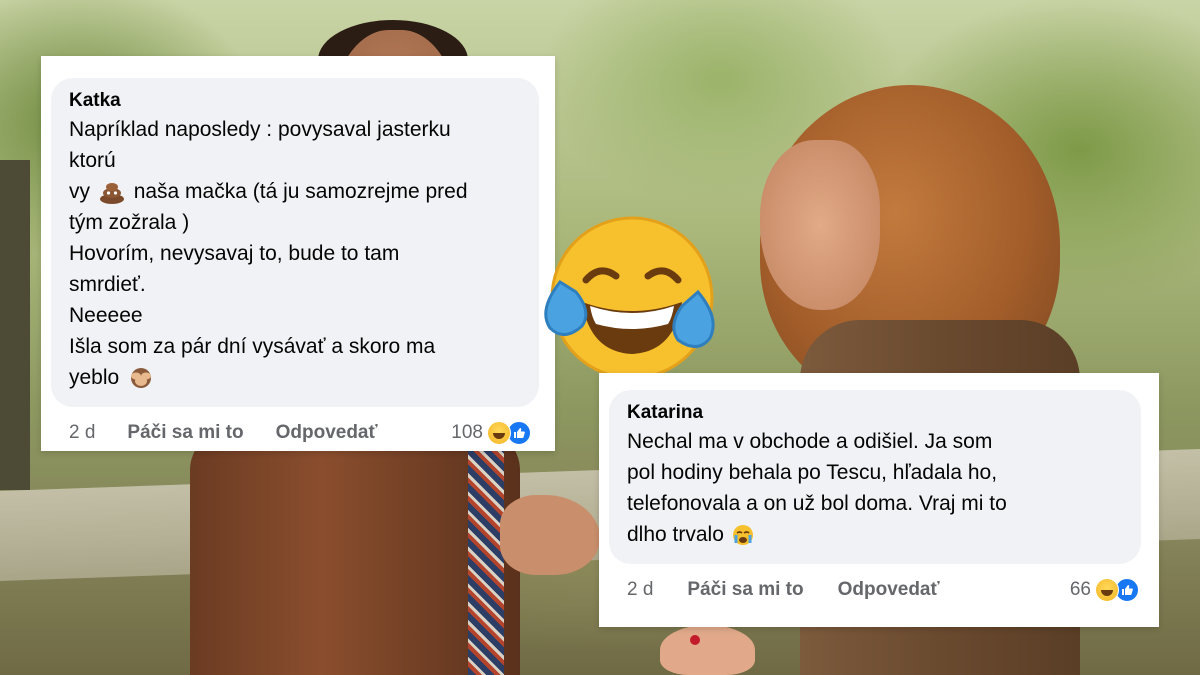 The height and width of the screenshot is (675, 1200). I want to click on comment-text-line: vy naša mačka (tá ju samozrejme pred, so click(295, 191).